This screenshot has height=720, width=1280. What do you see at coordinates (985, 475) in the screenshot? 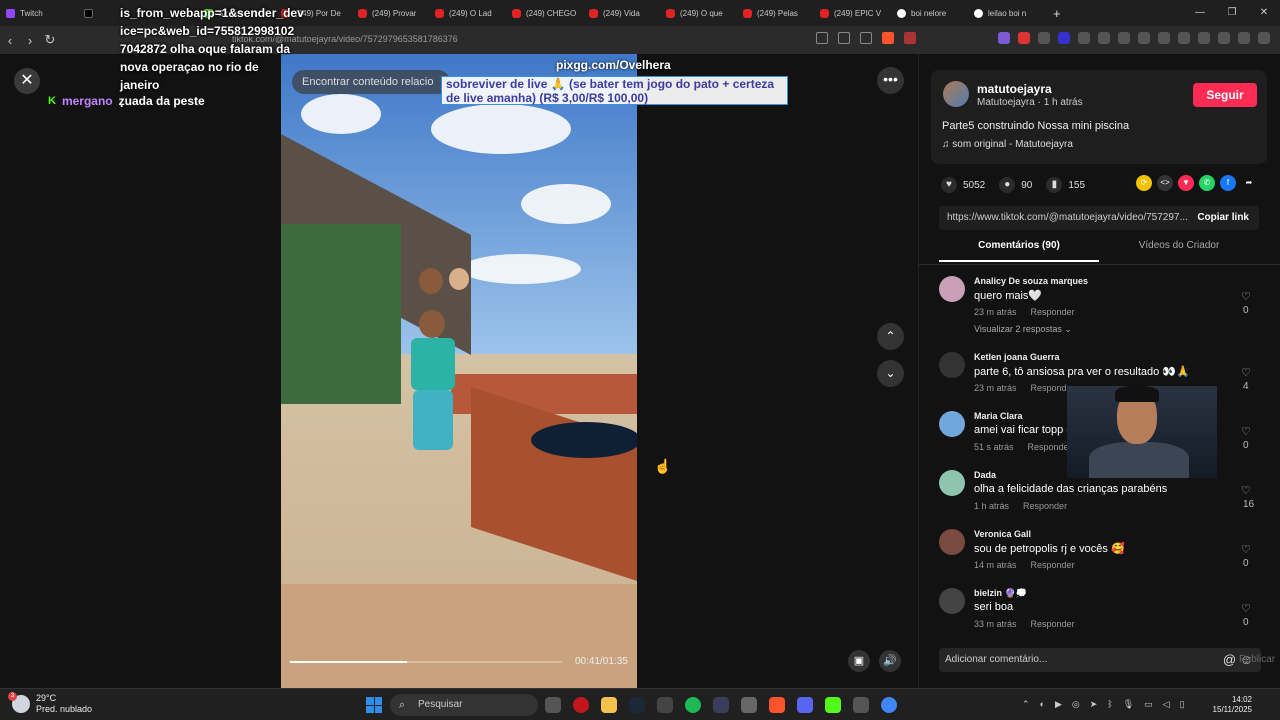
I see `commenter-name: Dada` at bounding box center [985, 475].